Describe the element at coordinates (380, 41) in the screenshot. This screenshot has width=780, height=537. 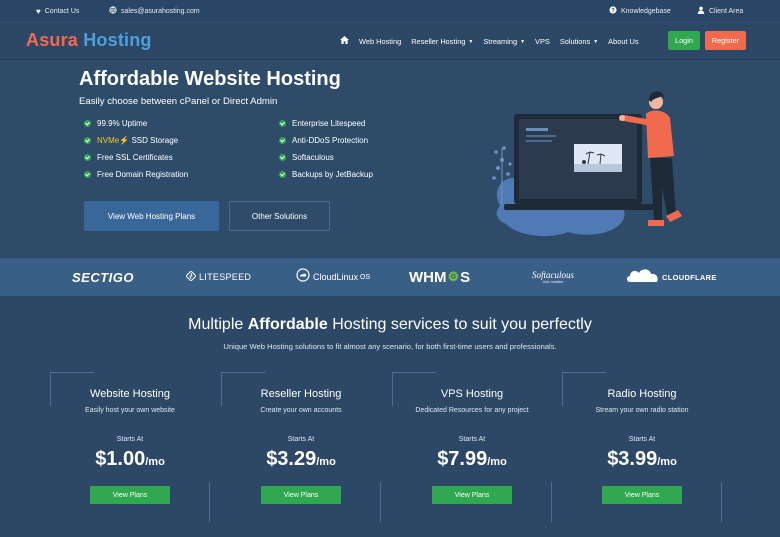
I see `nav-item-web-hosting: Web Hosting` at that location.